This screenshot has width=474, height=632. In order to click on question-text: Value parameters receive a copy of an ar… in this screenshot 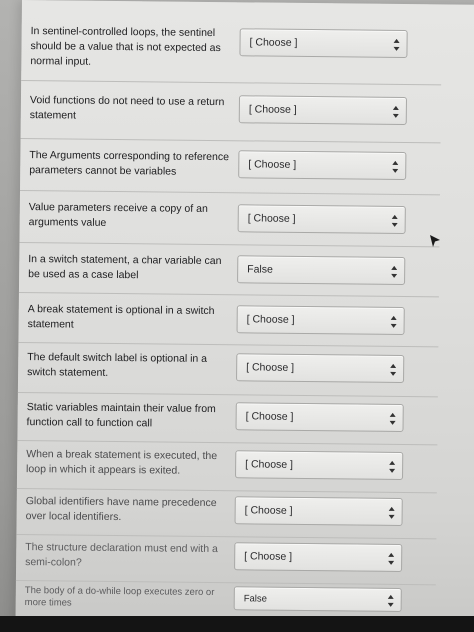, I will do `click(118, 215)`.